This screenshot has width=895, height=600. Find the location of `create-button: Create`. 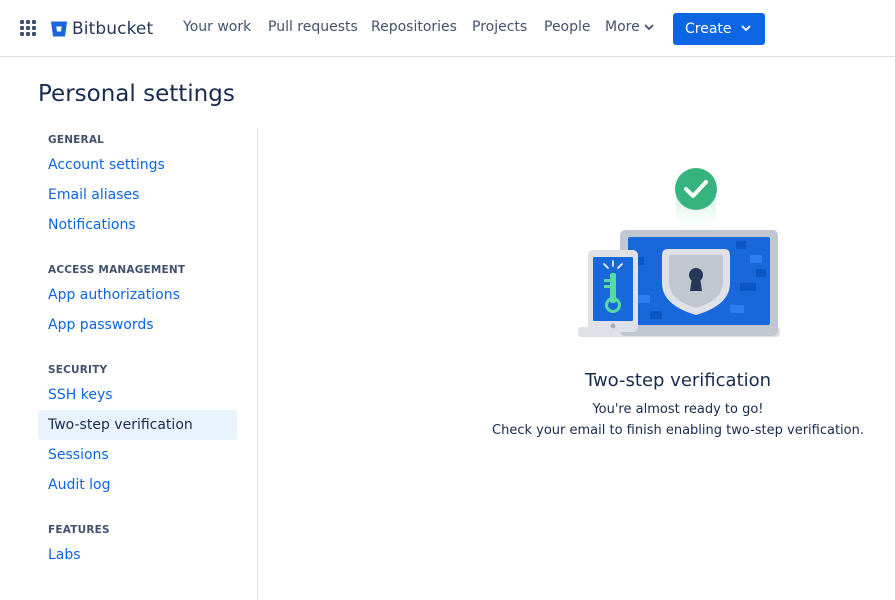

create-button: Create is located at coordinates (719, 29).